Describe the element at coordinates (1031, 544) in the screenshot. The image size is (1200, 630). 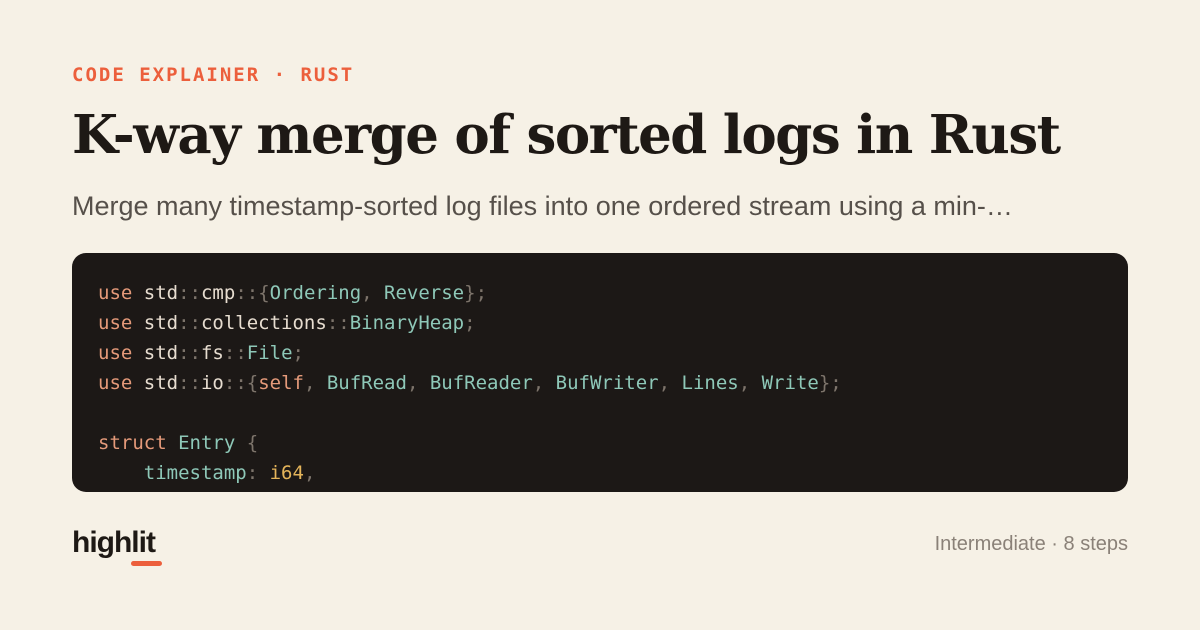
I see `difficulty-steps-label: Intermediate · 8 steps` at that location.